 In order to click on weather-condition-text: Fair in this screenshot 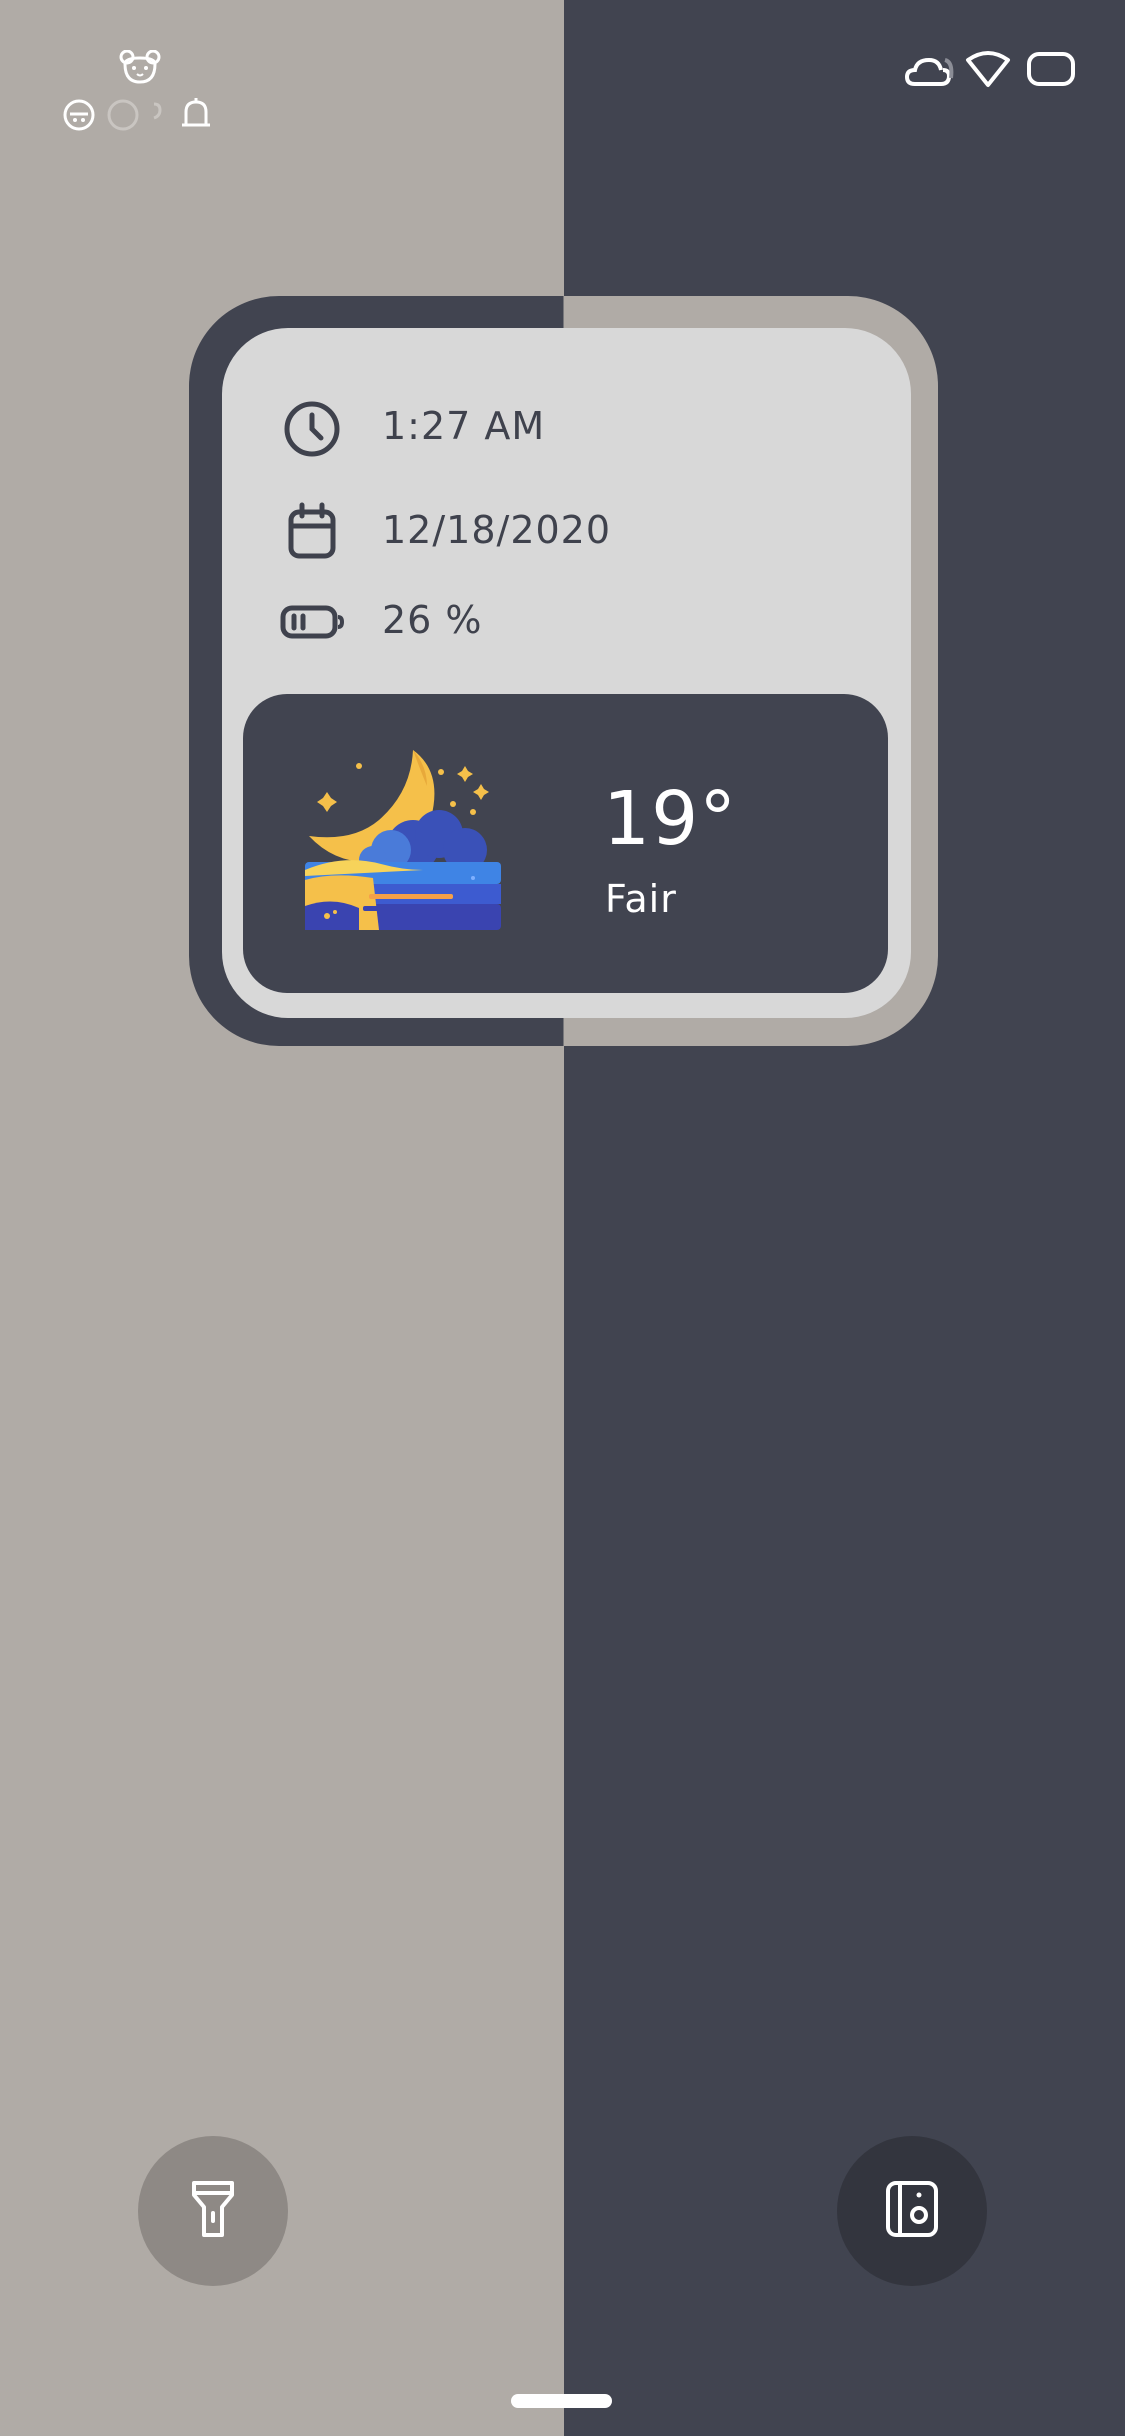, I will do `click(641, 899)`.